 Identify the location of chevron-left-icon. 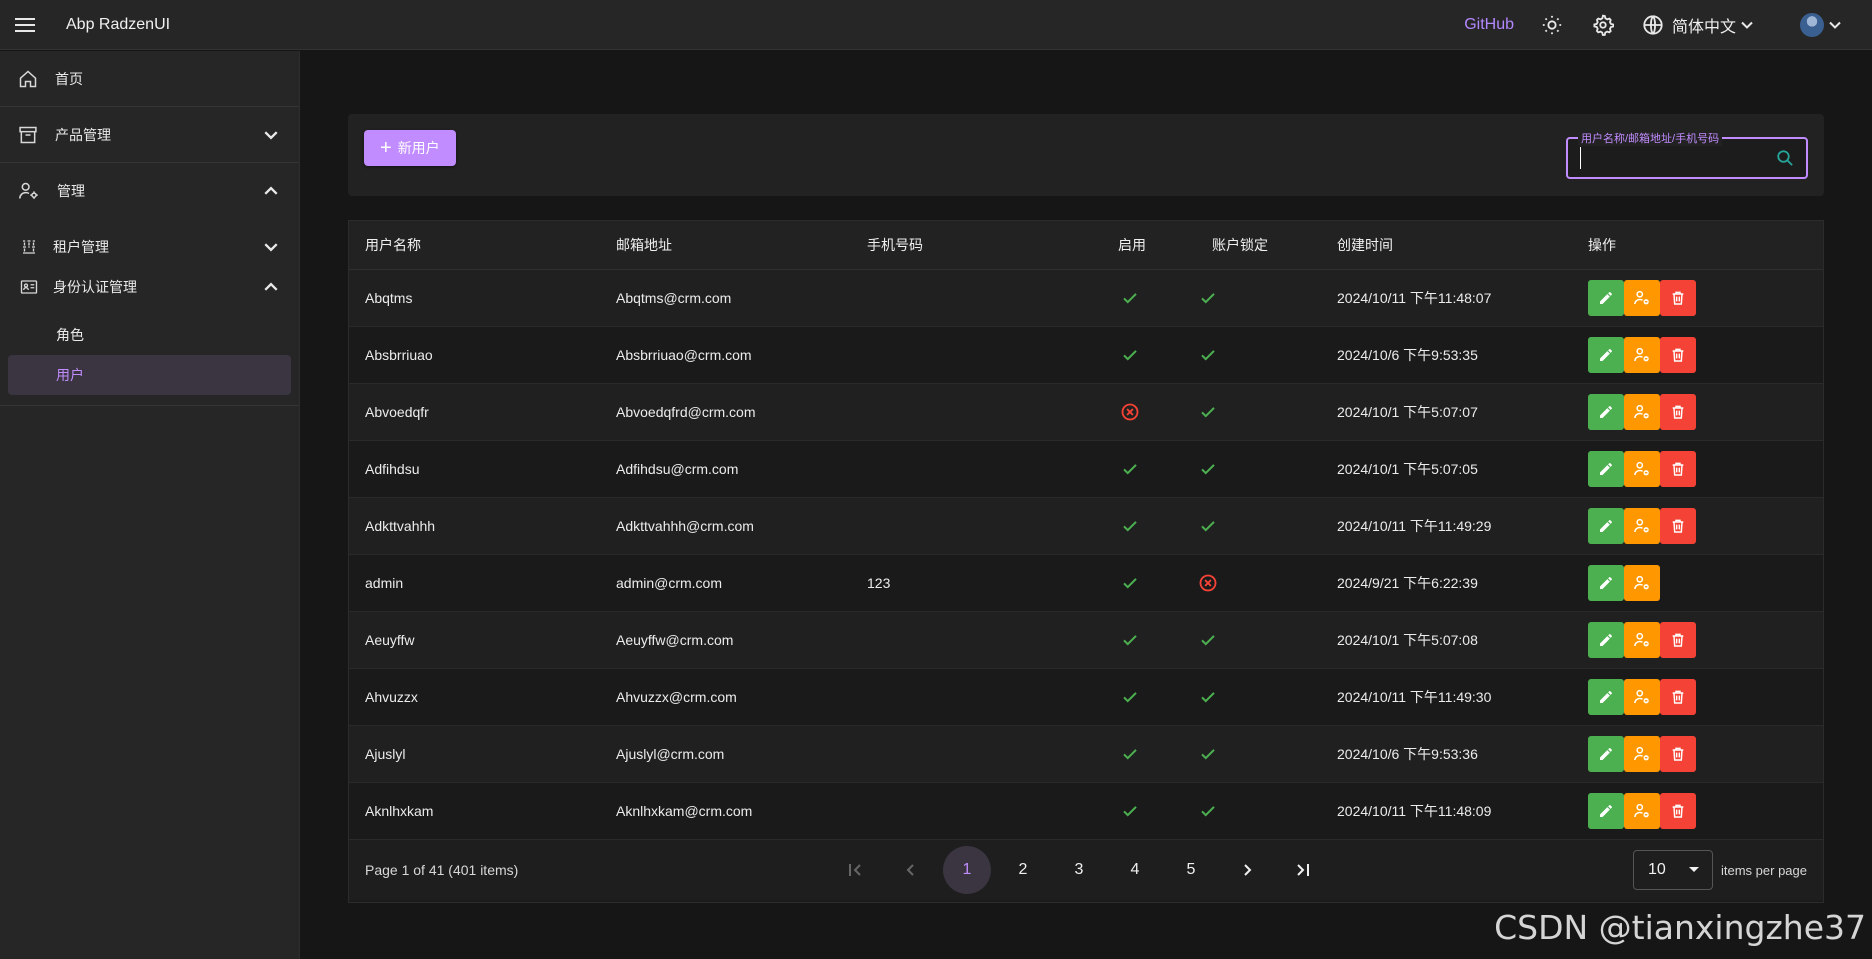
(911, 870).